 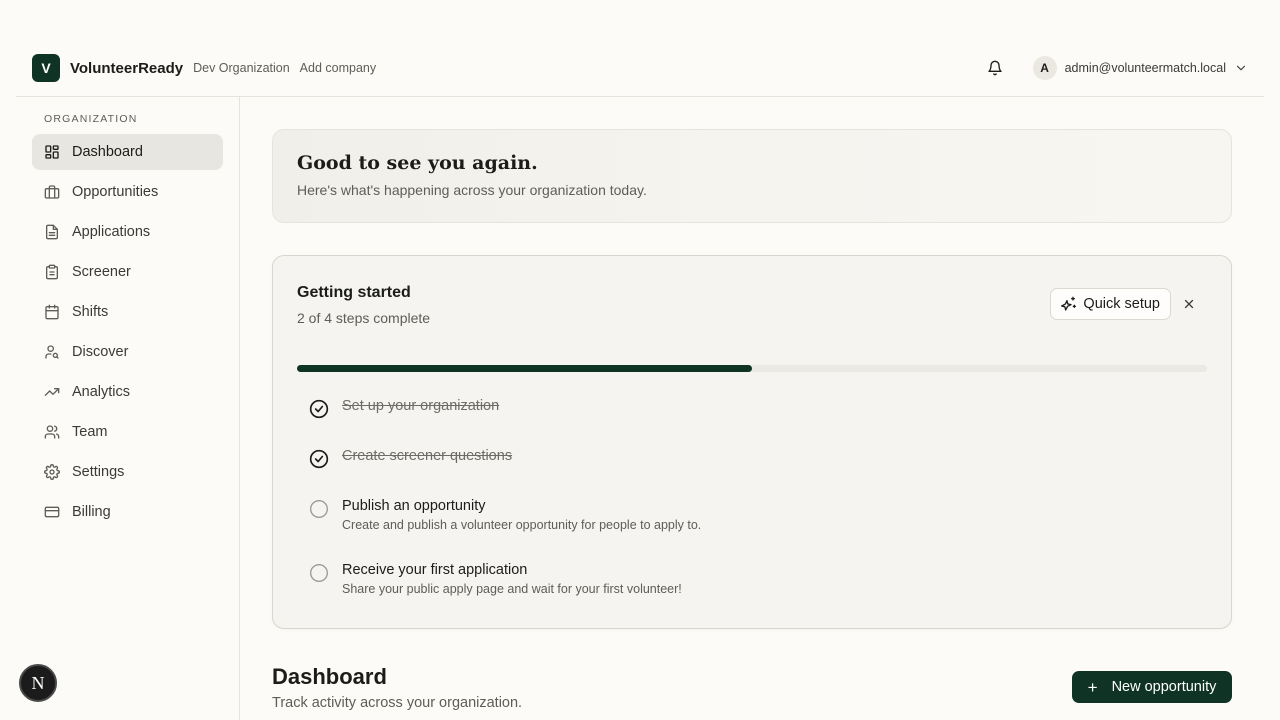 I want to click on user-search-icon, so click(x=52, y=352).